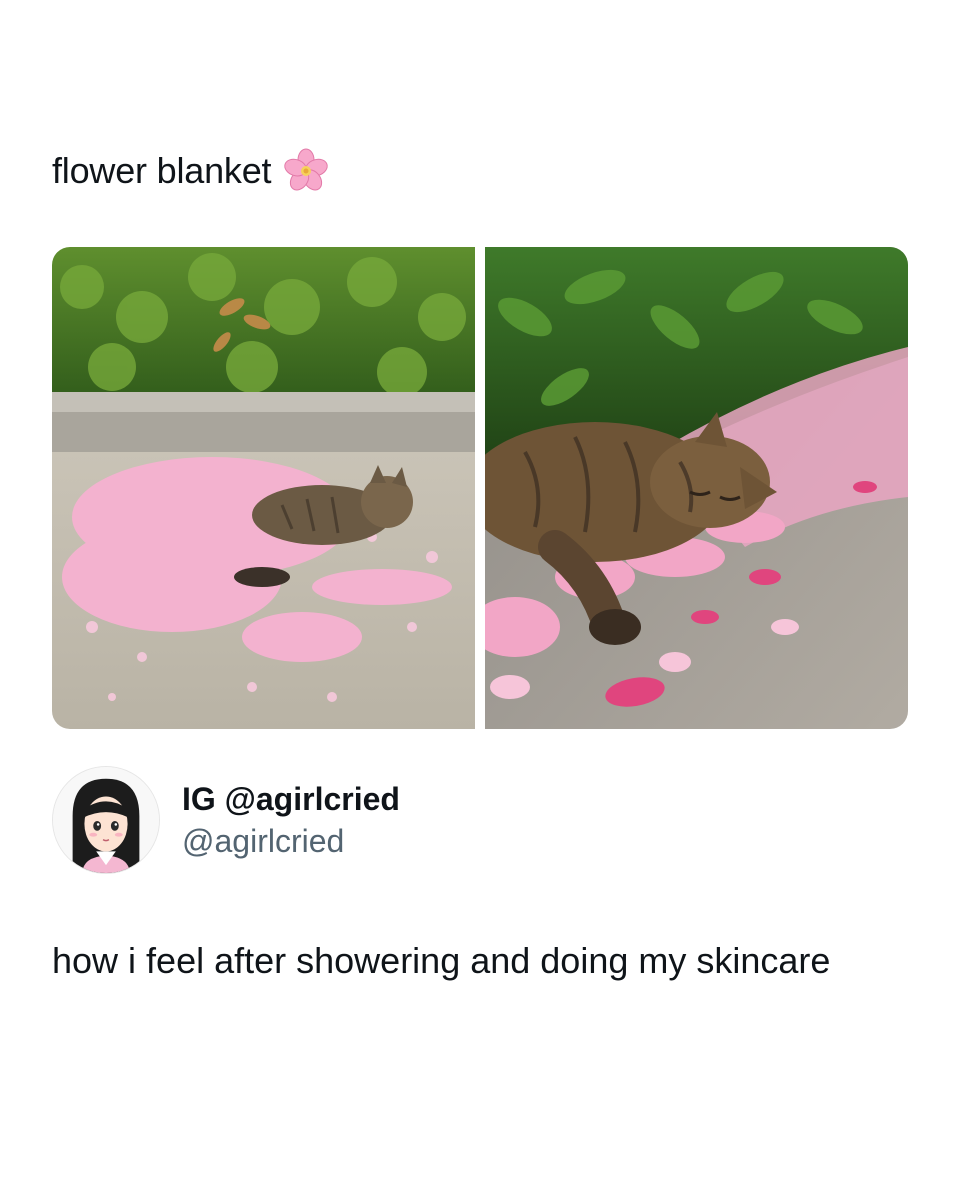 The height and width of the screenshot is (1200, 960). I want to click on post-title: flower blanket, so click(191, 171).